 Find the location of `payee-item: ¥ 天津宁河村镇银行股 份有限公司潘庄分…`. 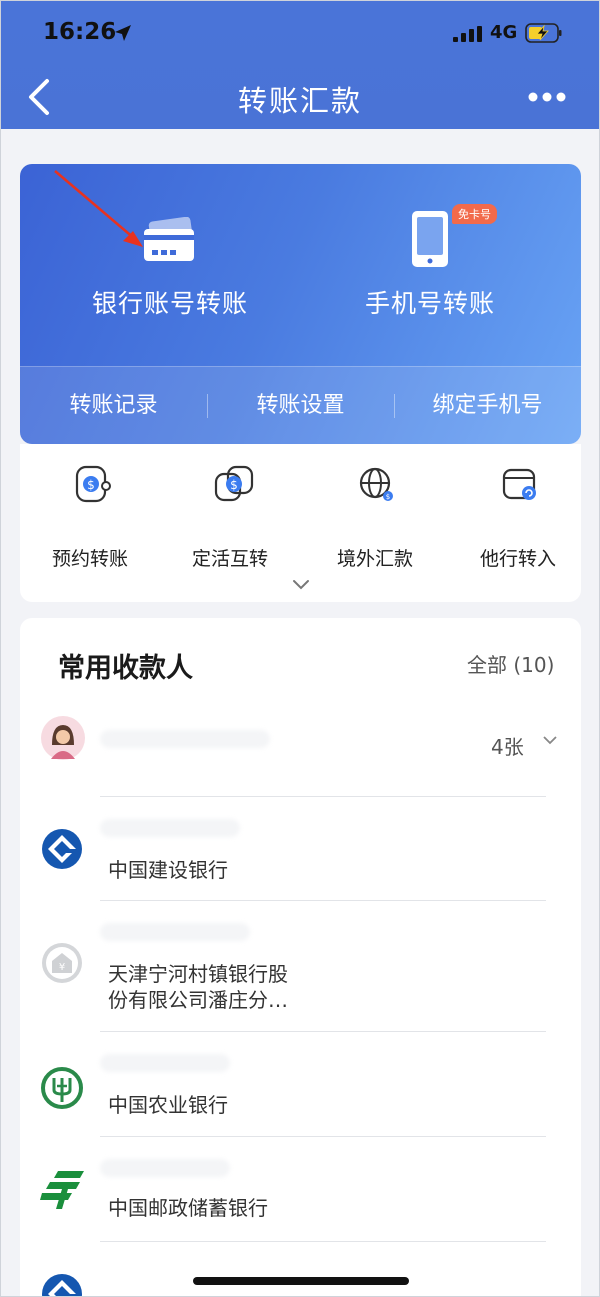

payee-item: ¥ 天津宁河村镇银行股 份有限公司潘庄分… is located at coordinates (300, 966).